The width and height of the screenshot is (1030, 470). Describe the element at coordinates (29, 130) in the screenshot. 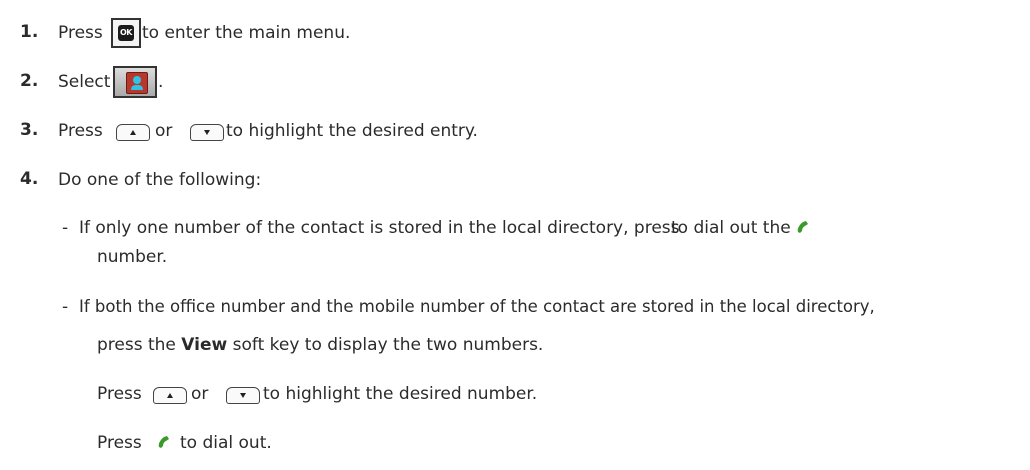

I see `step-3-number: 3.` at that location.